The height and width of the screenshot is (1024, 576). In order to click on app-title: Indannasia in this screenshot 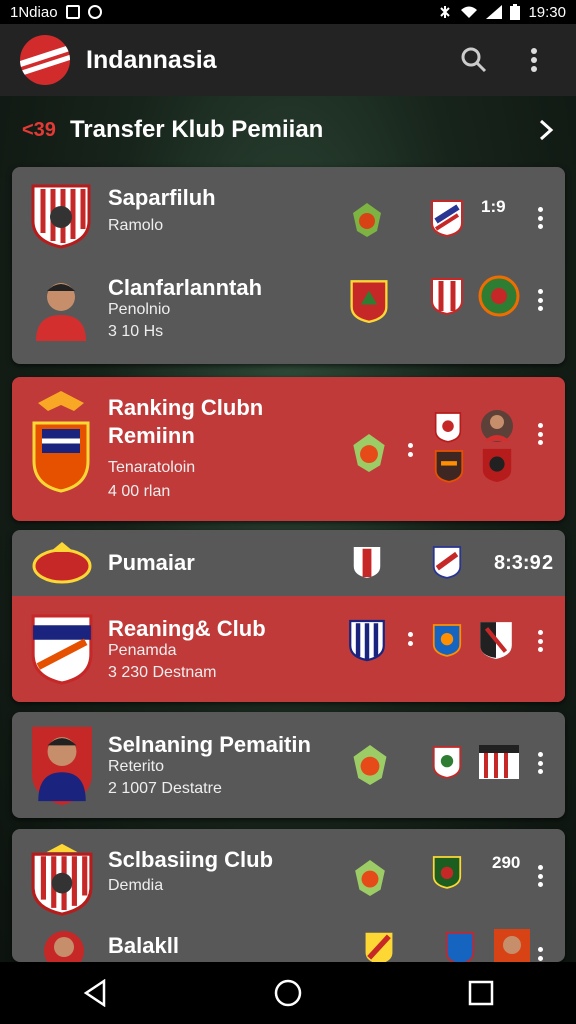, I will do `click(151, 59)`.